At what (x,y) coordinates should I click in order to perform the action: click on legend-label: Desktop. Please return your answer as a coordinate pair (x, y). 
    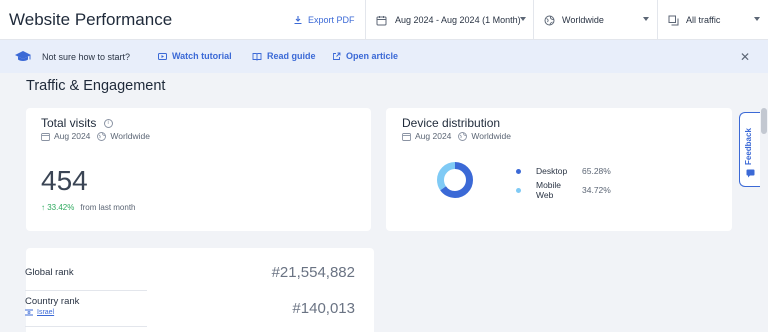
    Looking at the image, I should click on (552, 171).